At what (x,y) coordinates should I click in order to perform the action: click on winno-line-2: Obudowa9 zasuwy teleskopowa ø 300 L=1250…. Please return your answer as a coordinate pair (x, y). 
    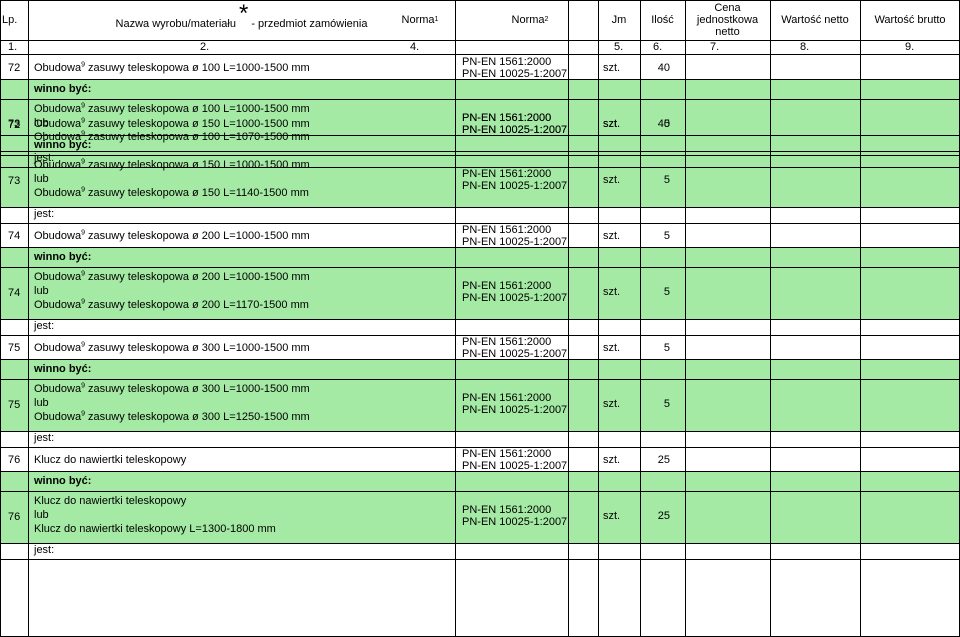
    Looking at the image, I should click on (172, 416).